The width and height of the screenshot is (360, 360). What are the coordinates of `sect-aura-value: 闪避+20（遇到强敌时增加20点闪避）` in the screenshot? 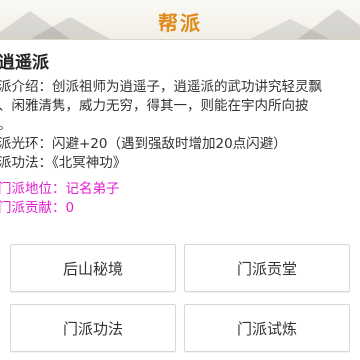 It's located at (169, 144).